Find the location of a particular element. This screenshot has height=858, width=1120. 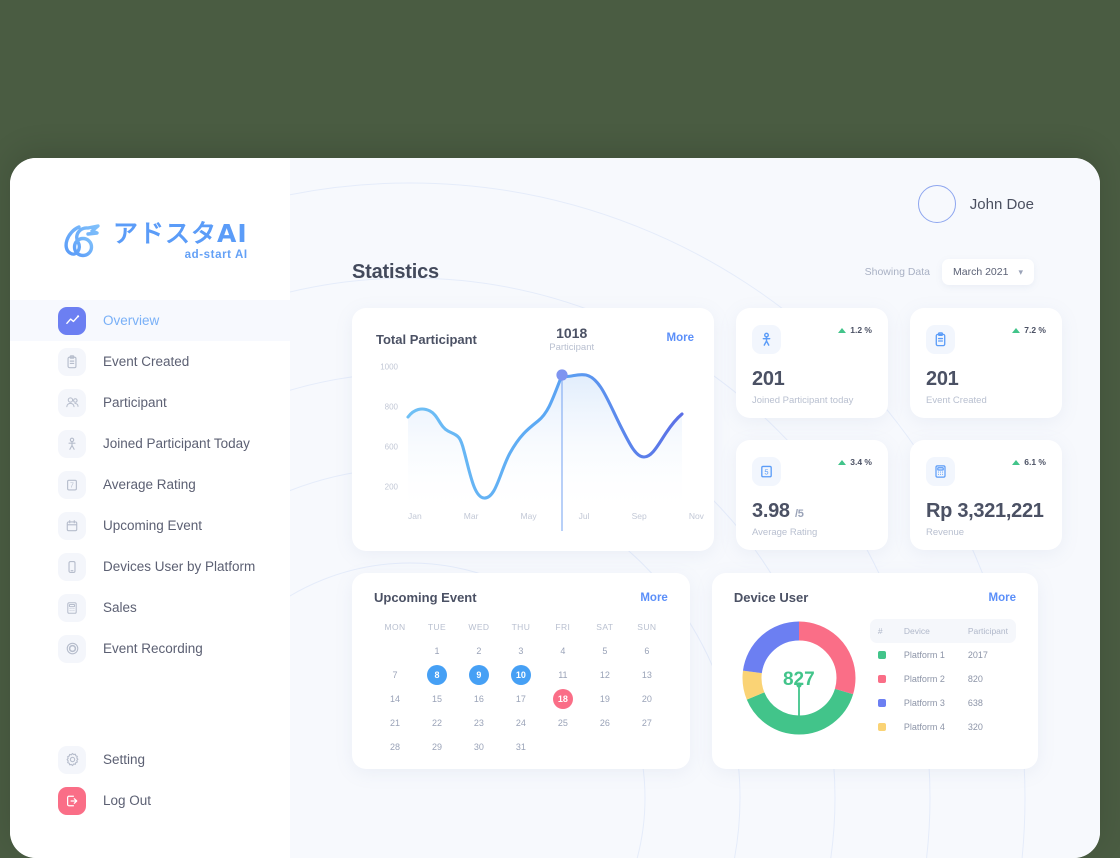

calendar-day: 6 is located at coordinates (647, 651).